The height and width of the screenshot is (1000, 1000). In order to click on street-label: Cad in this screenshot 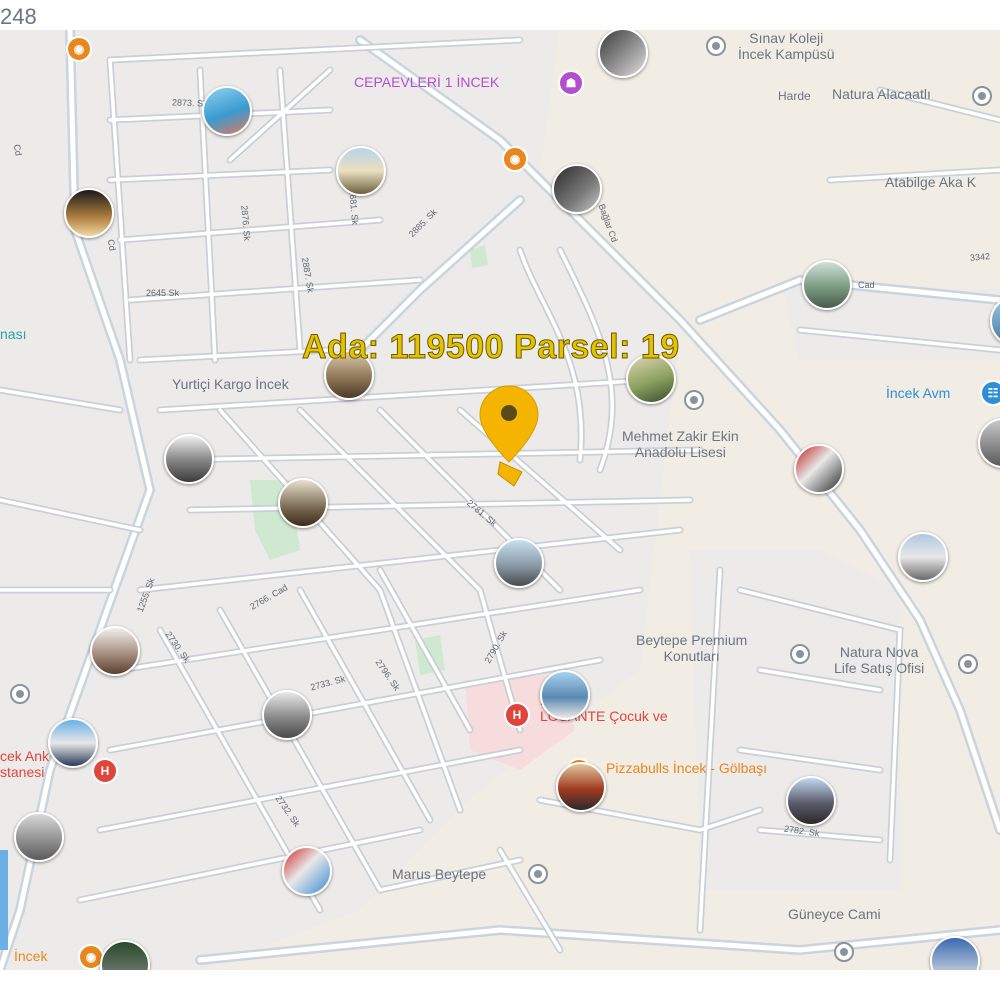, I will do `click(866, 285)`.